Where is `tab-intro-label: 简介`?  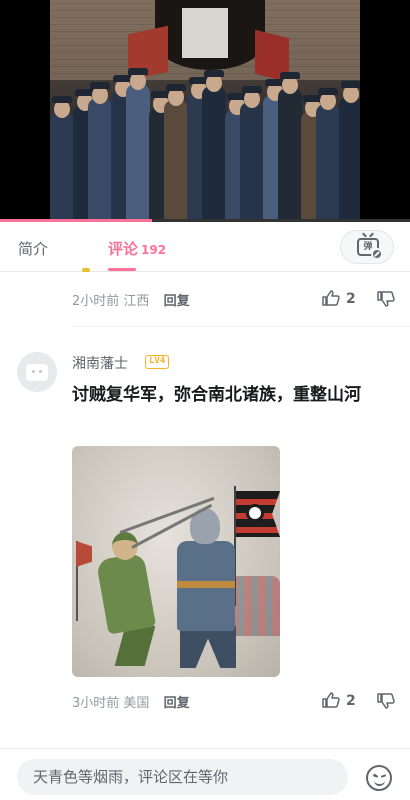
tab-intro-label: 简介 is located at coordinates (33, 249).